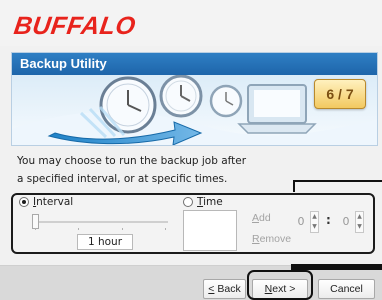 Image resolution: width=382 pixels, height=300 pixels. Describe the element at coordinates (340, 94) in the screenshot. I see `wizard-step-badge: 6 / 7` at that location.